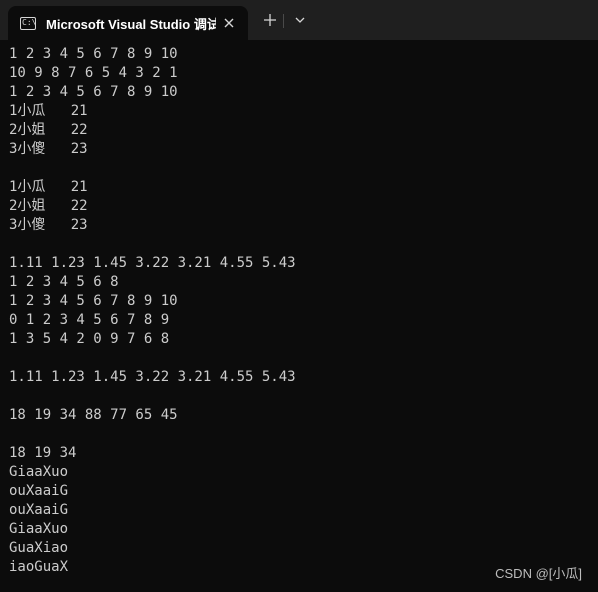 This screenshot has height=592, width=598. I want to click on console-line: 1 2 3 4 5 6 8, so click(64, 282).